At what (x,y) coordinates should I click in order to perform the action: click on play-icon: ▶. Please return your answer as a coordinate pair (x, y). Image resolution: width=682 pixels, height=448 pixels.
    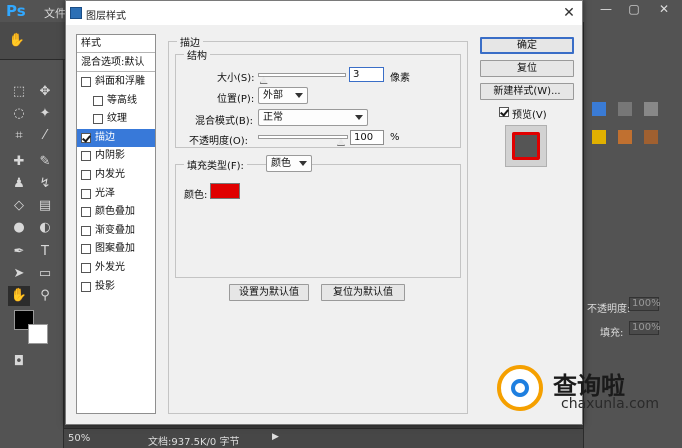
    Looking at the image, I should click on (275, 437).